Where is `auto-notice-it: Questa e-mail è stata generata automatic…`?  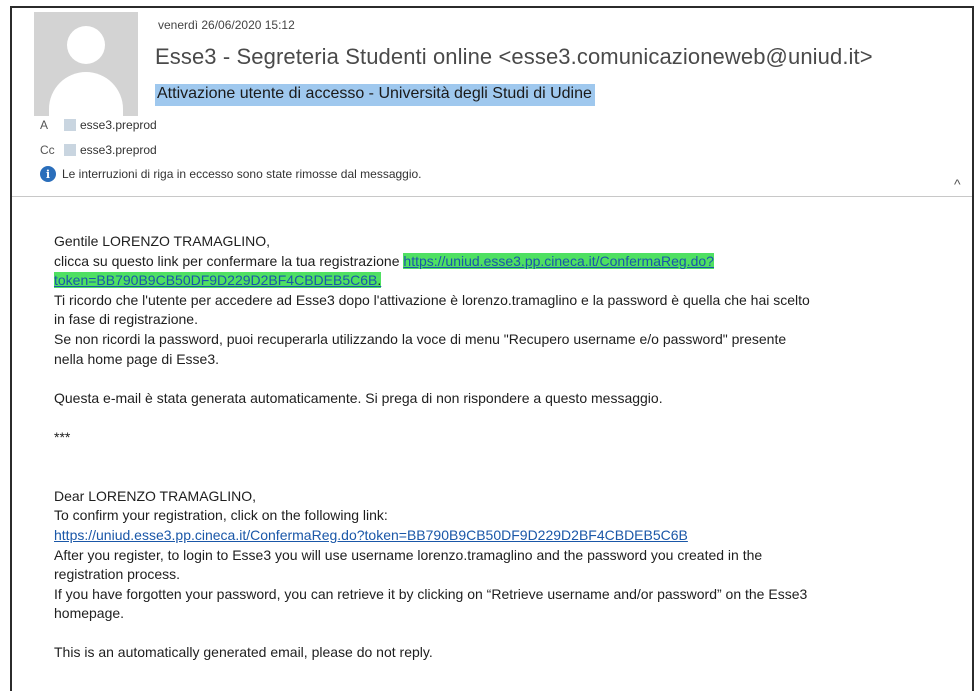 auto-notice-it: Questa e-mail è stata generata automatic… is located at coordinates (358, 397).